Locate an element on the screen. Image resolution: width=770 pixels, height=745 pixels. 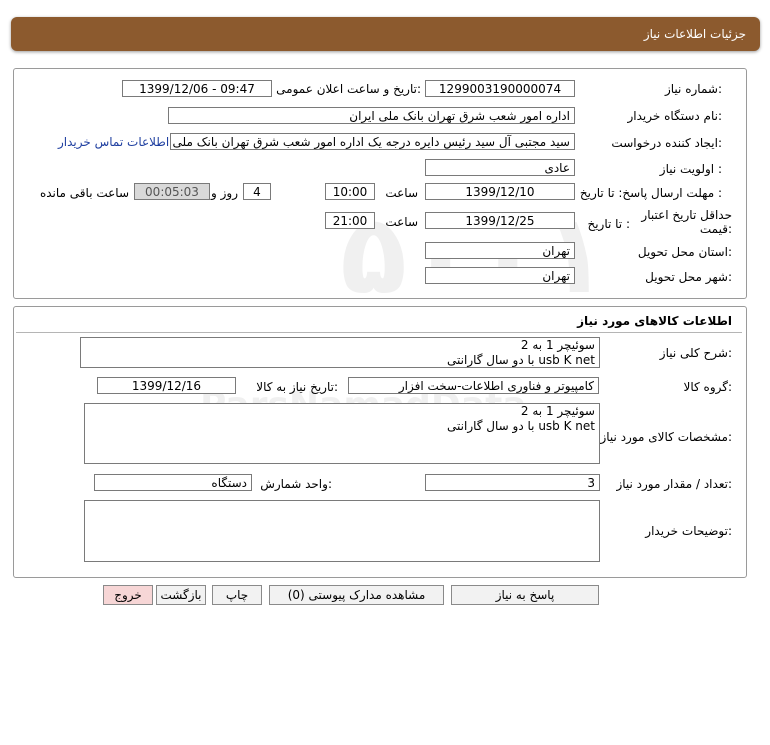
days-field: 4 is located at coordinates (257, 191).